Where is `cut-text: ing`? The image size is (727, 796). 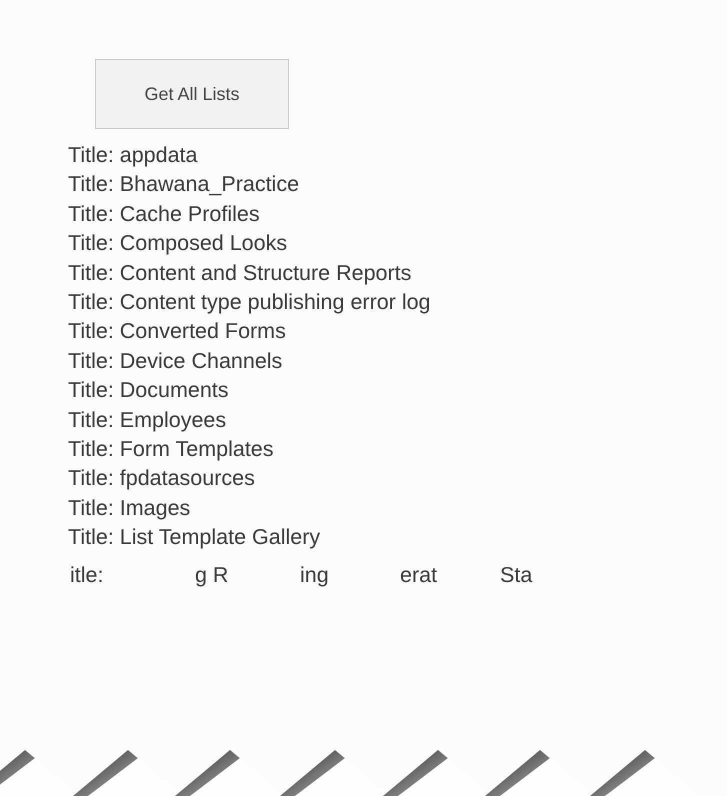 cut-text: ing is located at coordinates (314, 574).